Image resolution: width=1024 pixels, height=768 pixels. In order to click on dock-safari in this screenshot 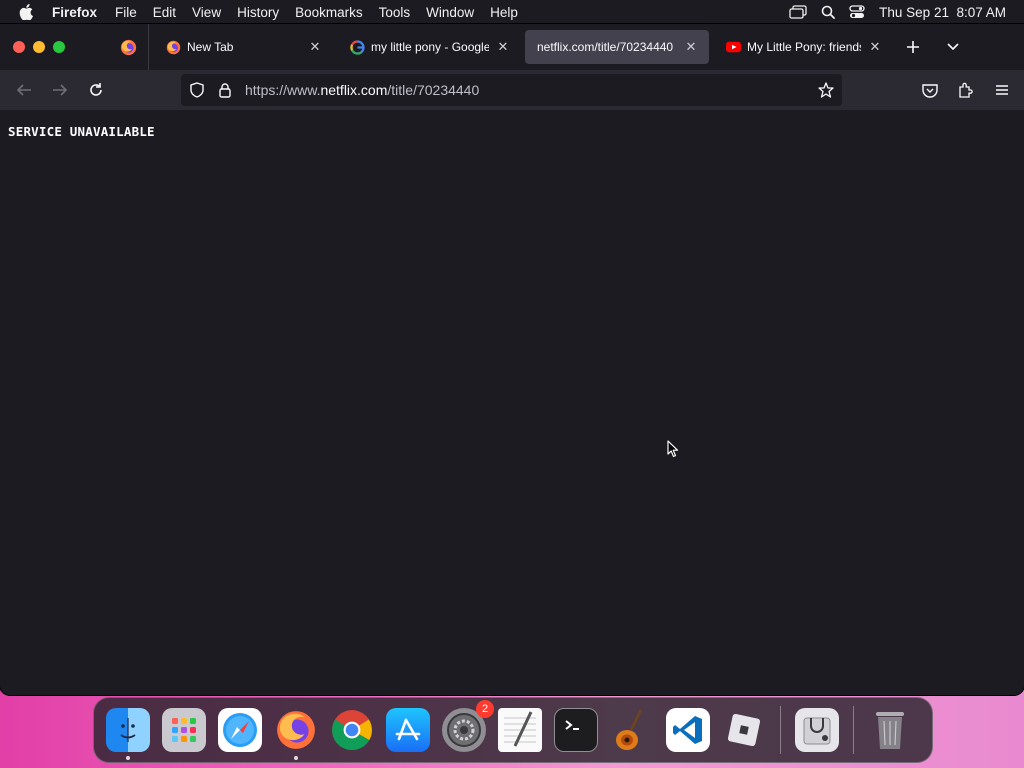, I will do `click(240, 730)`.